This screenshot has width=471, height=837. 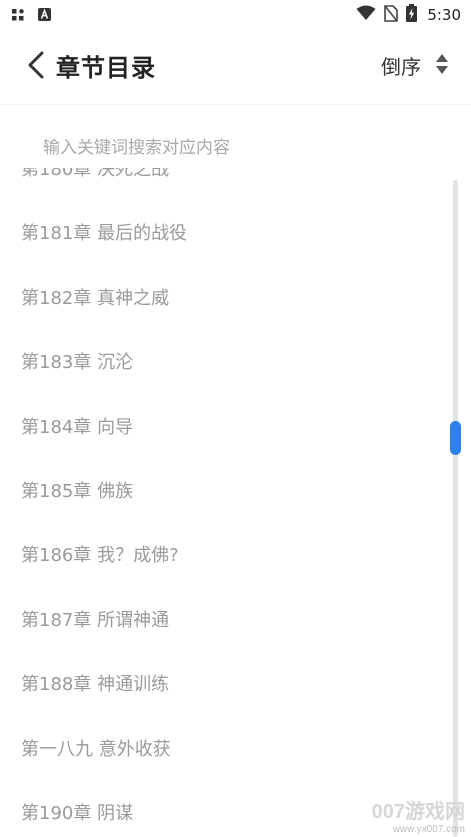 I want to click on top-app-bar: 章节目录 倒序, so click(x=235, y=65).